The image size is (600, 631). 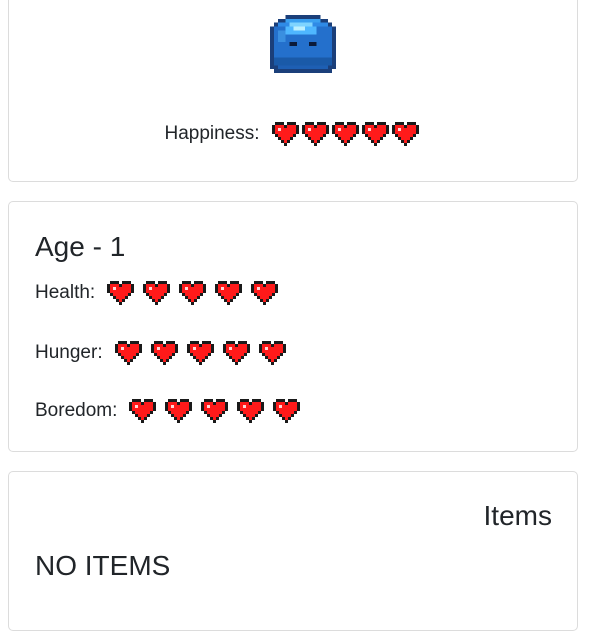 I want to click on boredom-row: Boredom:, so click(x=172, y=411).